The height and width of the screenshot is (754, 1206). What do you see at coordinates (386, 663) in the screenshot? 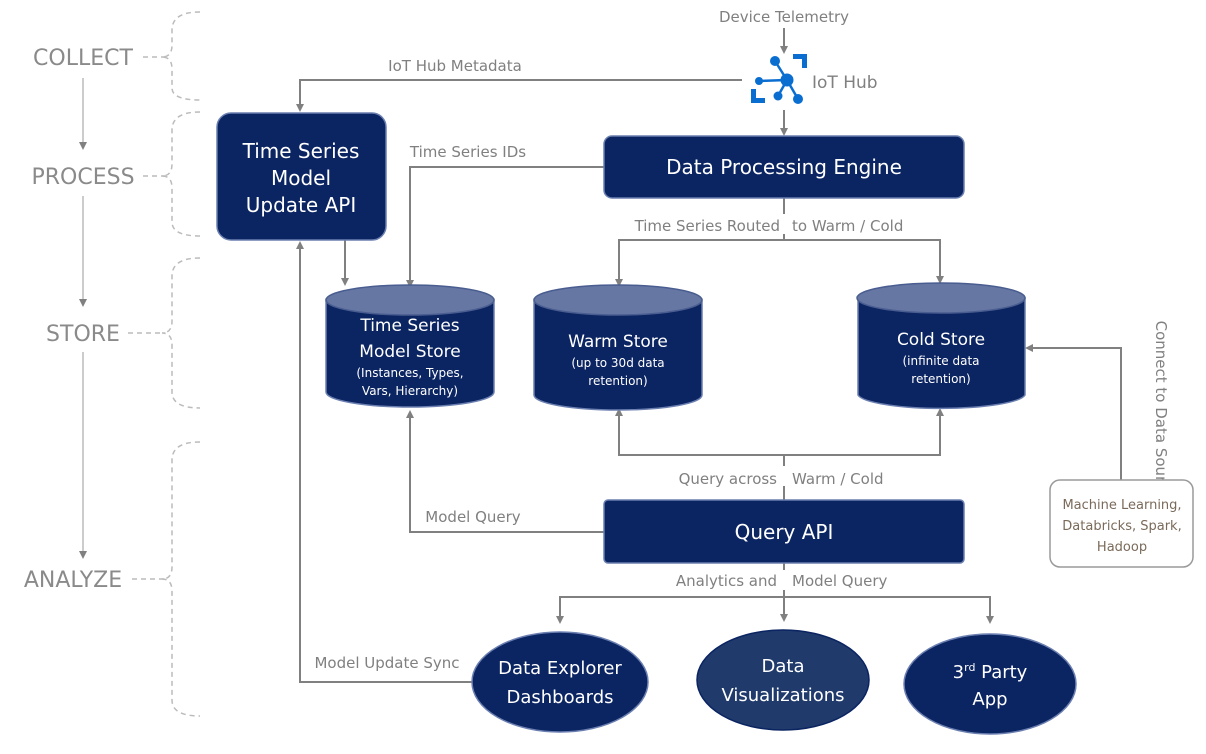
I see `model-update-sync-label: Model Update Sync` at bounding box center [386, 663].